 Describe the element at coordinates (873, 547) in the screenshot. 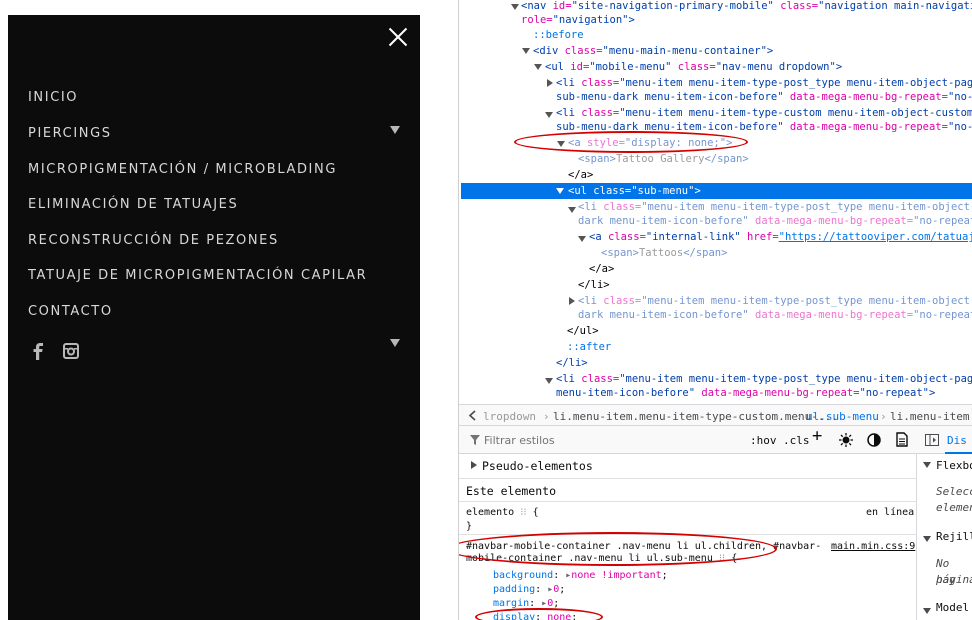

I see `css-source-link: main.min.css:9` at that location.